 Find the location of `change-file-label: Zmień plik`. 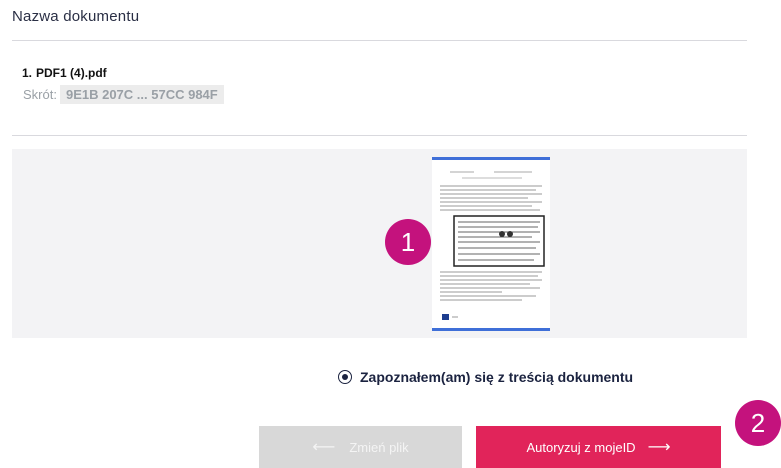

change-file-label: Zmień plik is located at coordinates (379, 447).